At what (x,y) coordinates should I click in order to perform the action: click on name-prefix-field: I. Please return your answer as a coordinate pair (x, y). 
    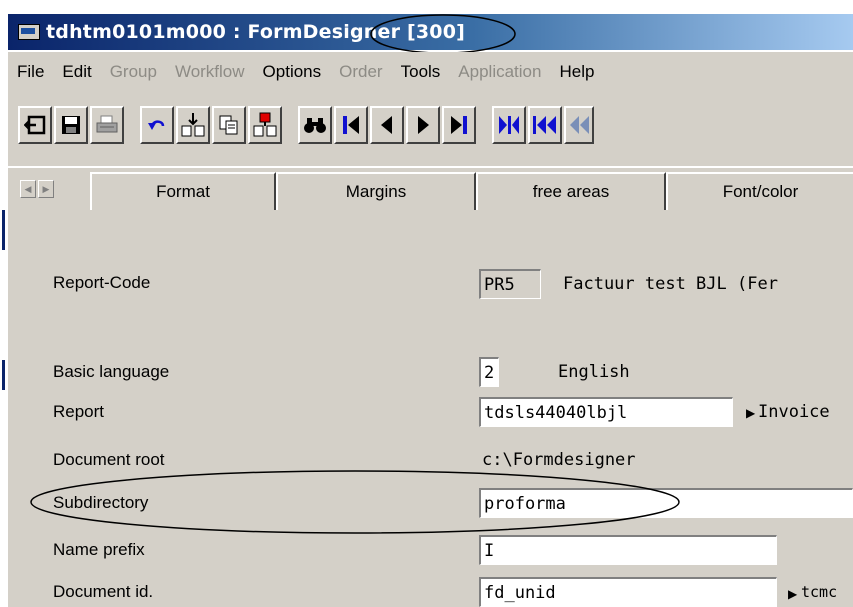
    Looking at the image, I should click on (628, 550).